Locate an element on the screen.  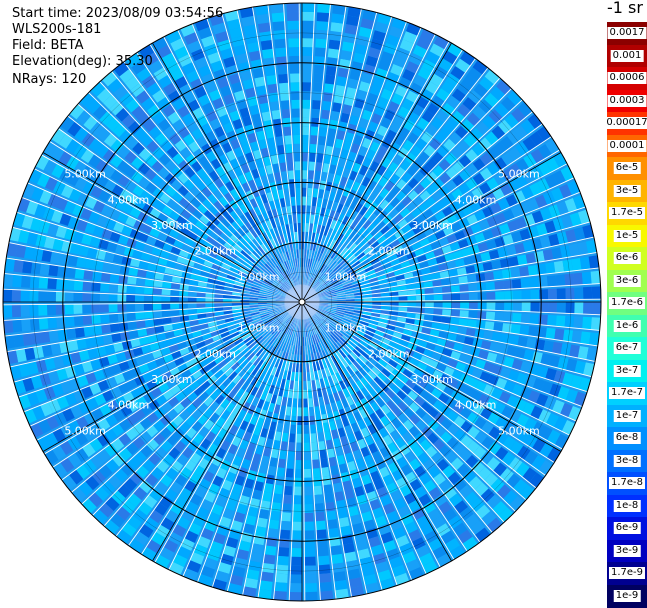
range-ring-label: 3.00km is located at coordinates (172, 379).